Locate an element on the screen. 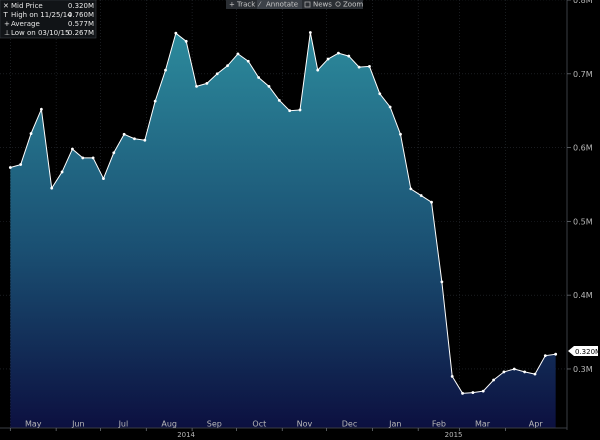  x-tick-label: Jun is located at coordinates (78, 424).